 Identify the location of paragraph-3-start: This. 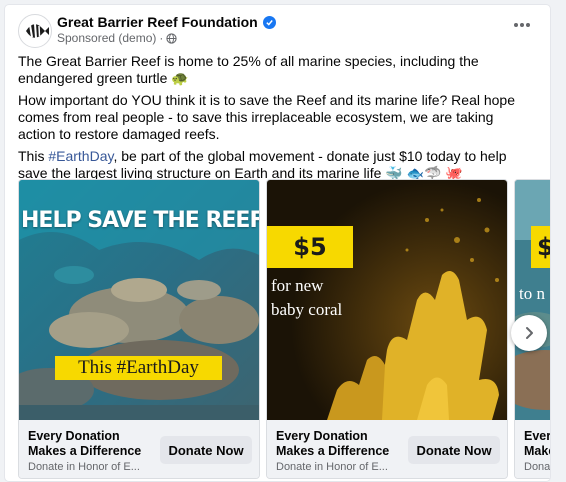
(33, 156).